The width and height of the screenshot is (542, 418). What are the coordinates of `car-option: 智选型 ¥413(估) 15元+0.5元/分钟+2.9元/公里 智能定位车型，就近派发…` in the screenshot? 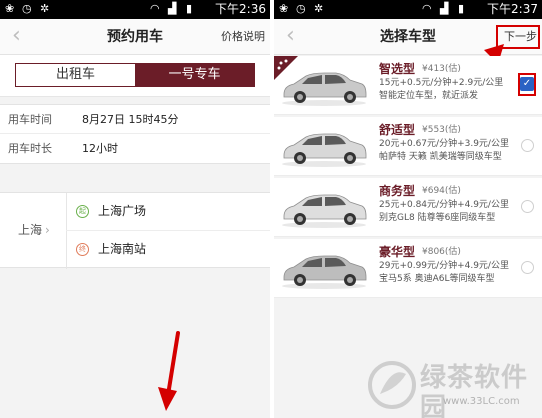 It's located at (408, 85).